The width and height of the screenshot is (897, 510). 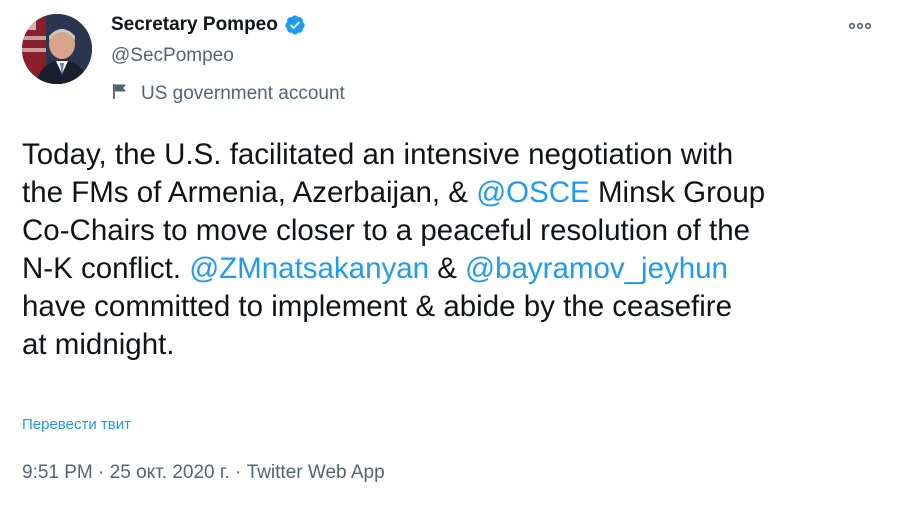 What do you see at coordinates (860, 26) in the screenshot?
I see `more-options-icon` at bounding box center [860, 26].